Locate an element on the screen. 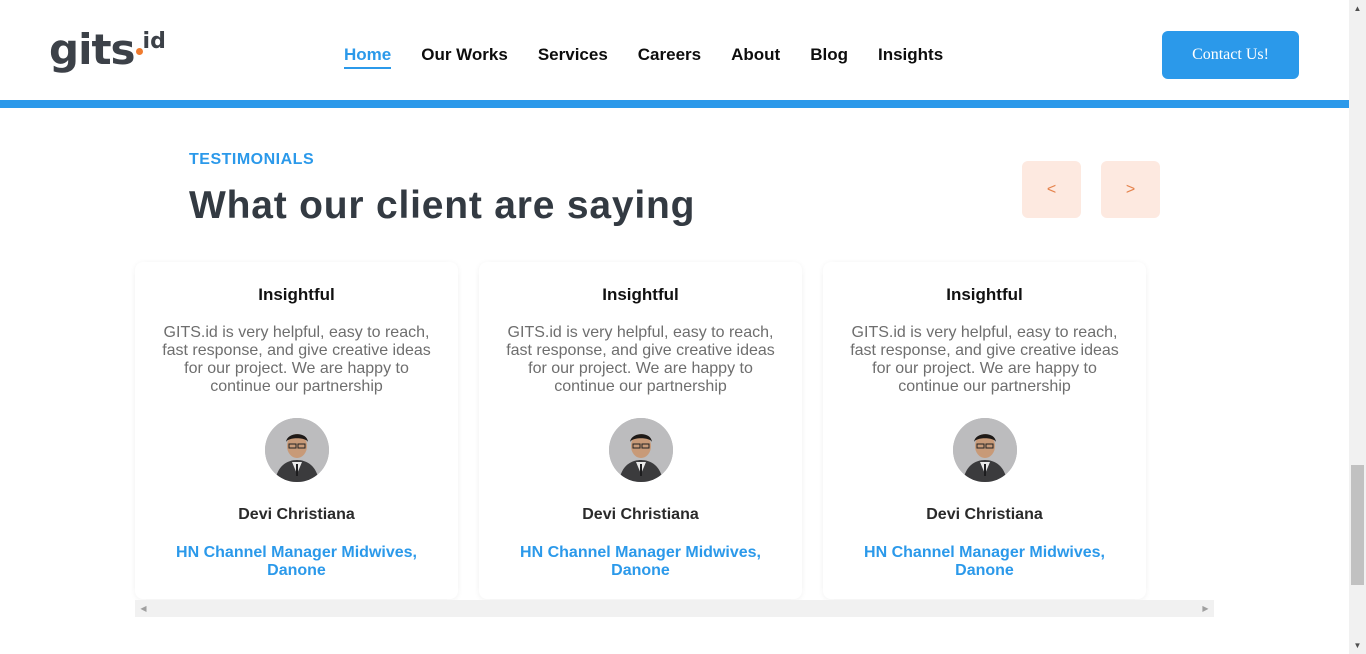  nav-insights: Insights is located at coordinates (910, 55).